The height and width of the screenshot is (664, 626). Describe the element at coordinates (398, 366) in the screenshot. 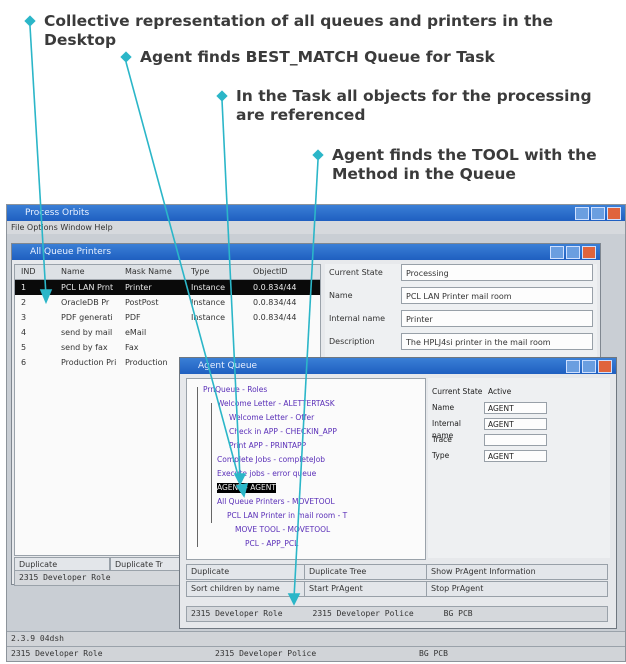

I see `agent-titlebar: Agent Queue` at that location.